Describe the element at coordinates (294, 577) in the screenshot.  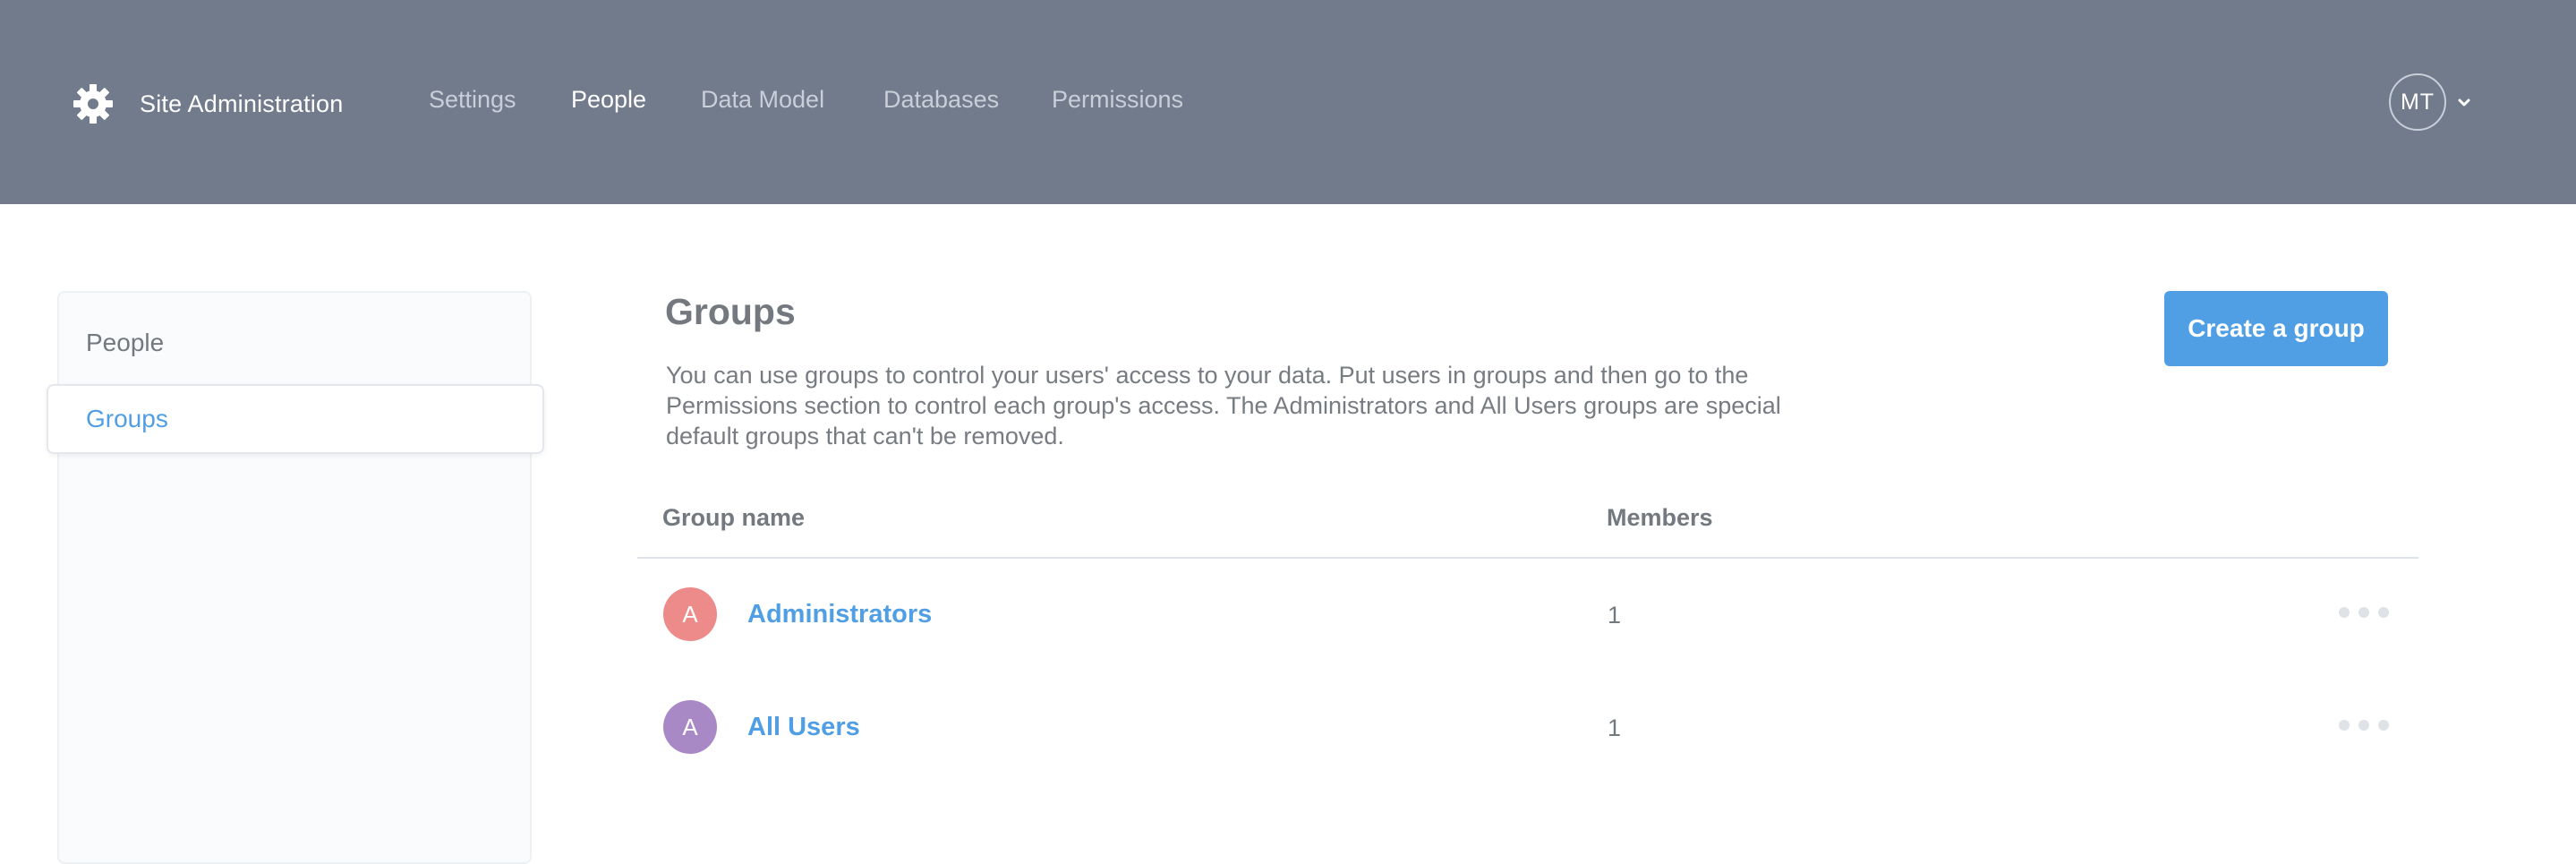
I see `sidebar: People` at that location.